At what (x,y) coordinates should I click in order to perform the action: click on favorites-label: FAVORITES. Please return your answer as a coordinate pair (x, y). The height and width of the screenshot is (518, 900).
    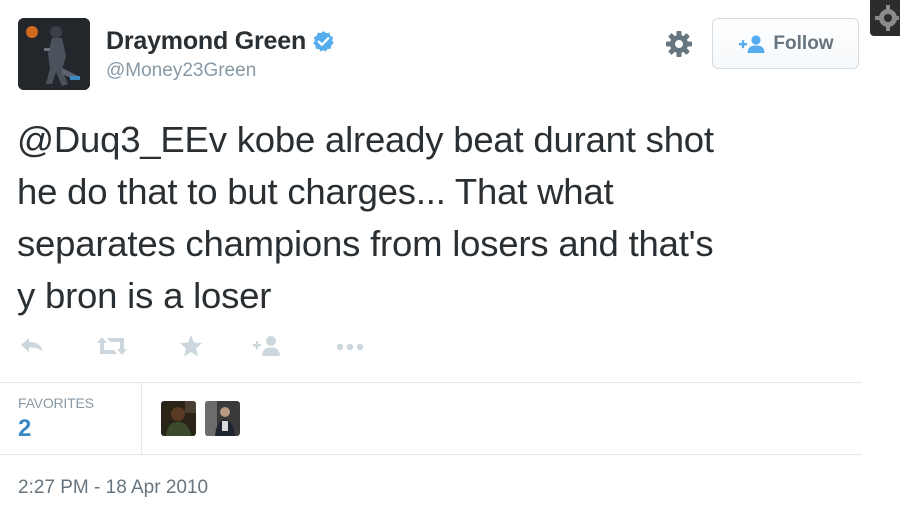
    Looking at the image, I should click on (56, 403).